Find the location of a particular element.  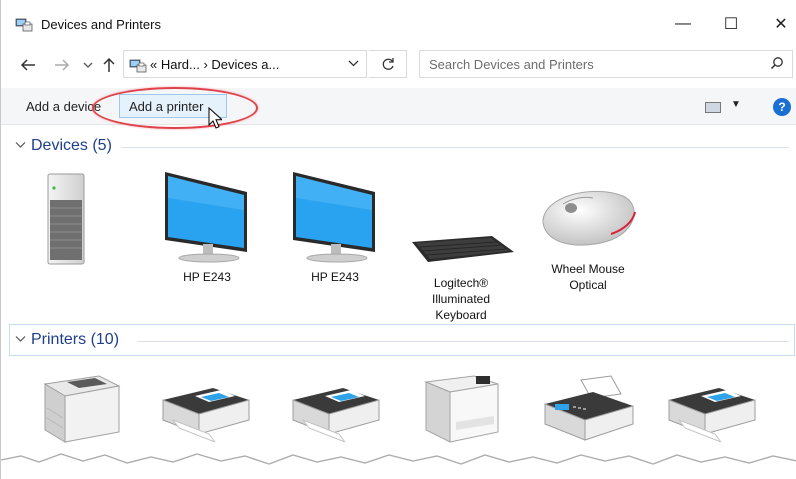

device-item-mouse: Wheel Mouse Optical is located at coordinates (588, 237).